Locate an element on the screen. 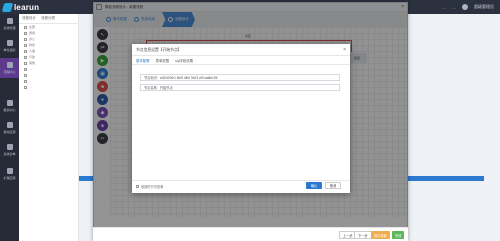  mobile-icon is located at coordinates (9, 125).